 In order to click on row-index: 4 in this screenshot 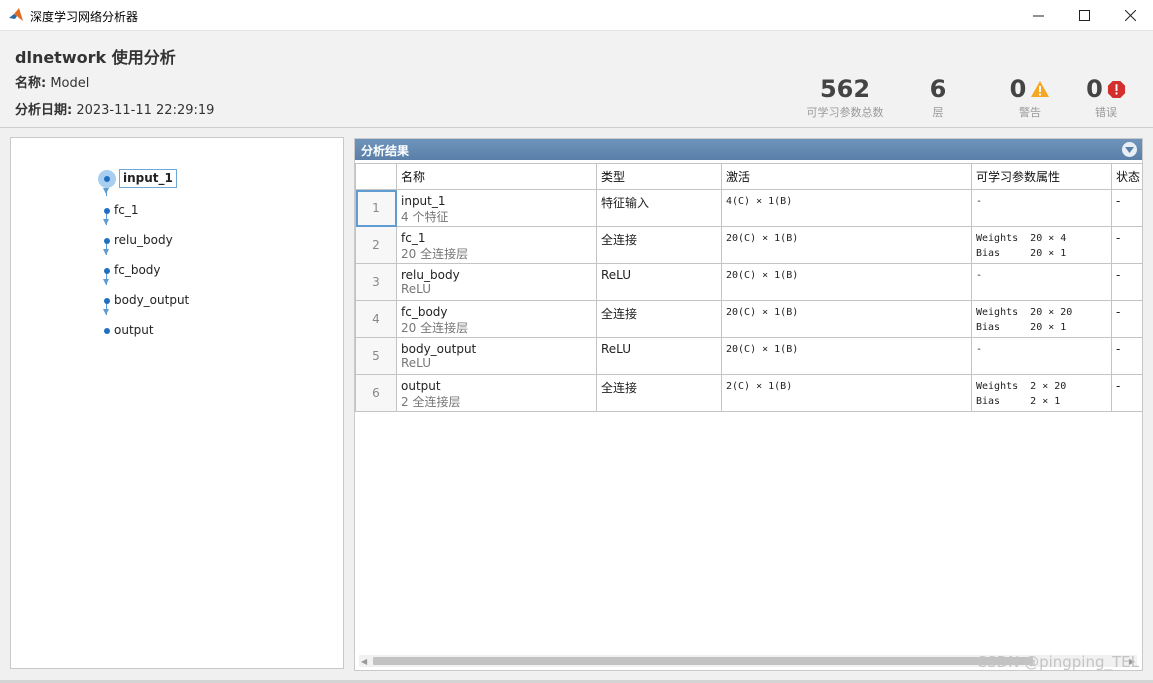, I will do `click(376, 319)`.